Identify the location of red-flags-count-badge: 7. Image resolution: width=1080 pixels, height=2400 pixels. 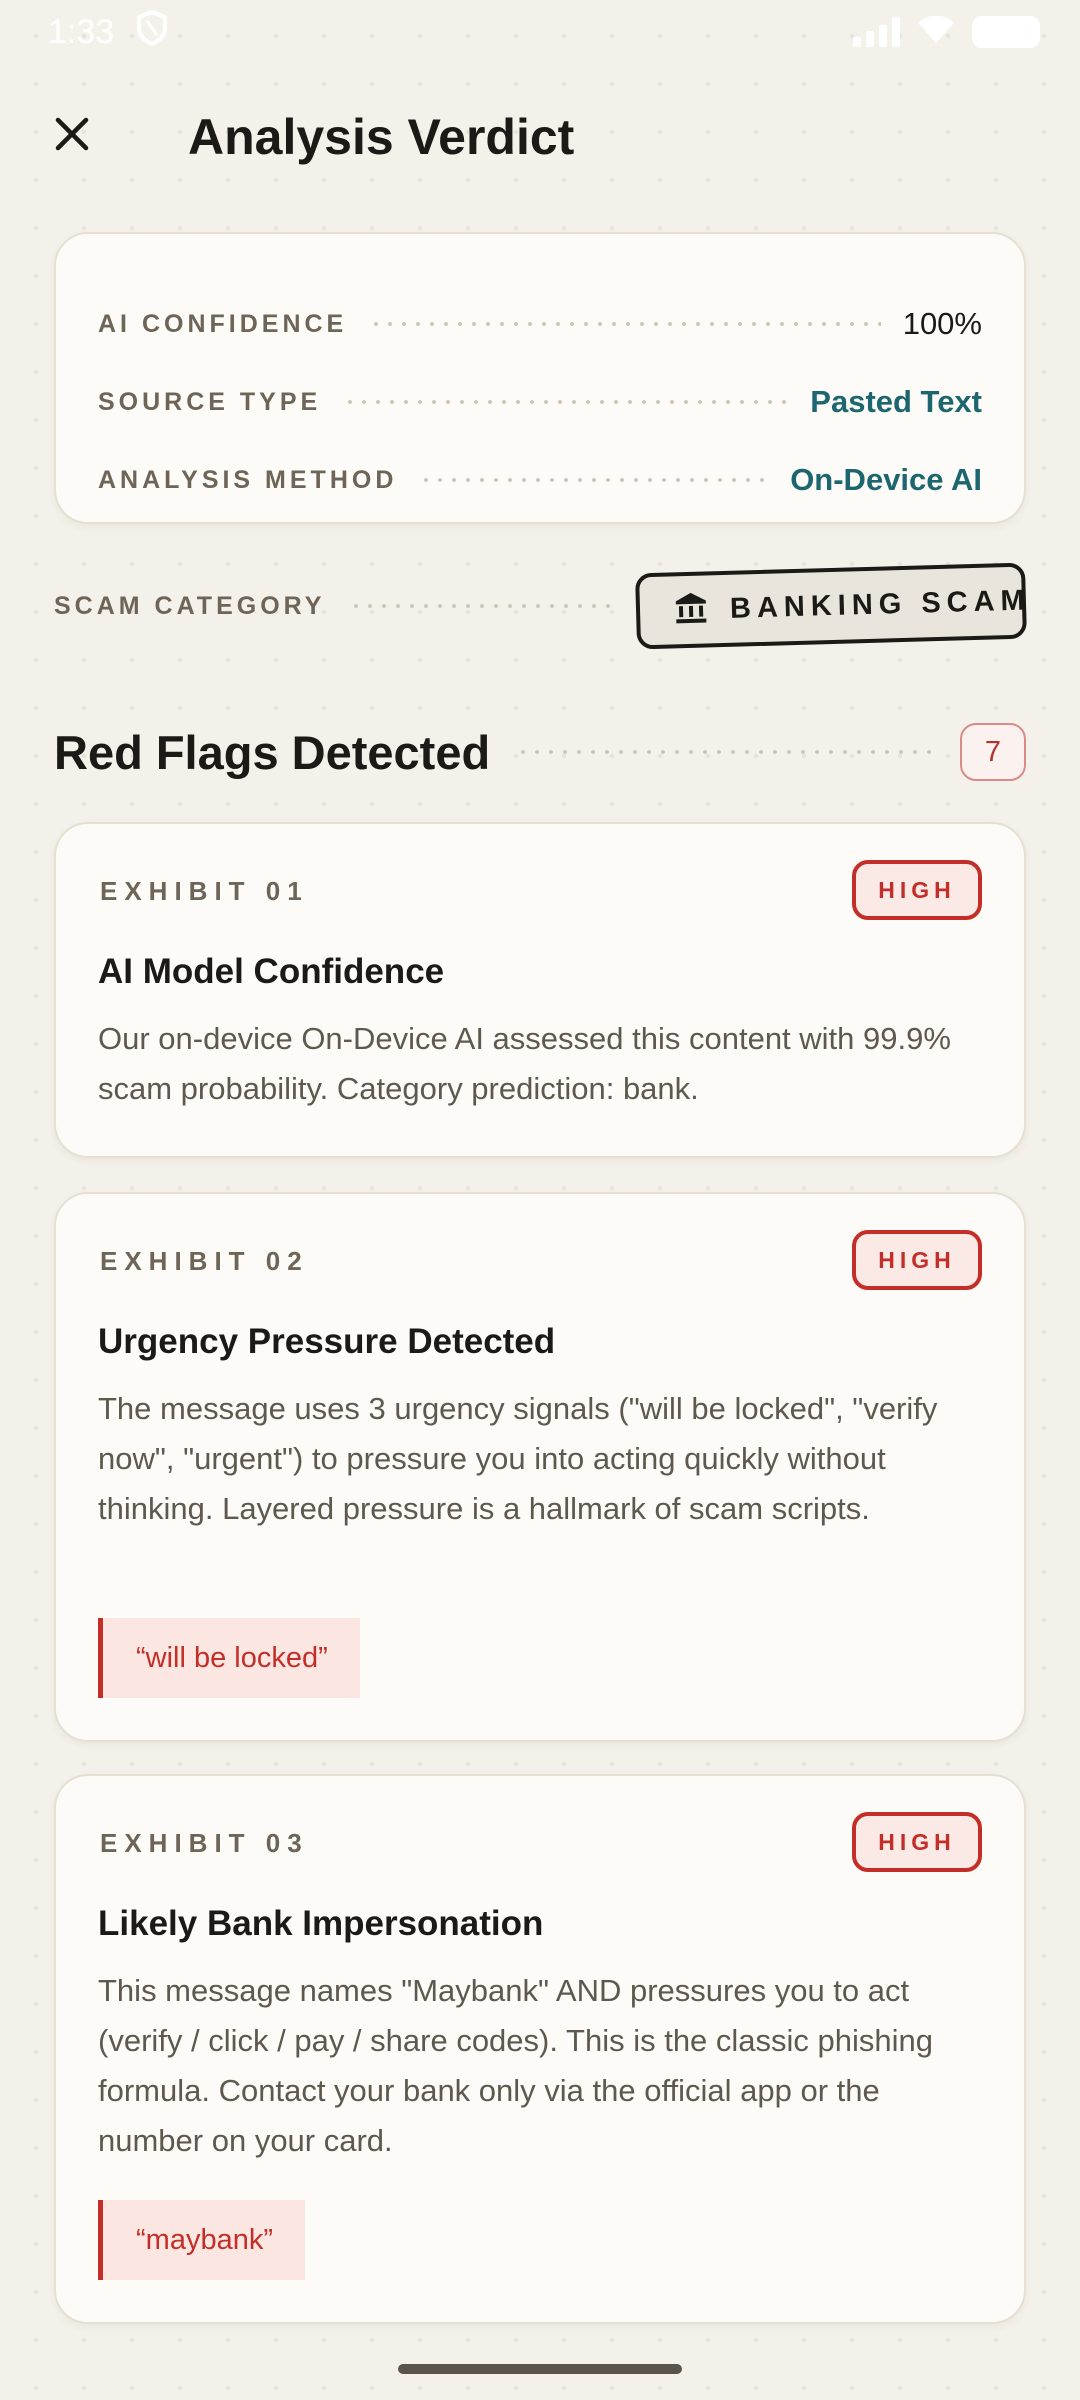
(993, 752).